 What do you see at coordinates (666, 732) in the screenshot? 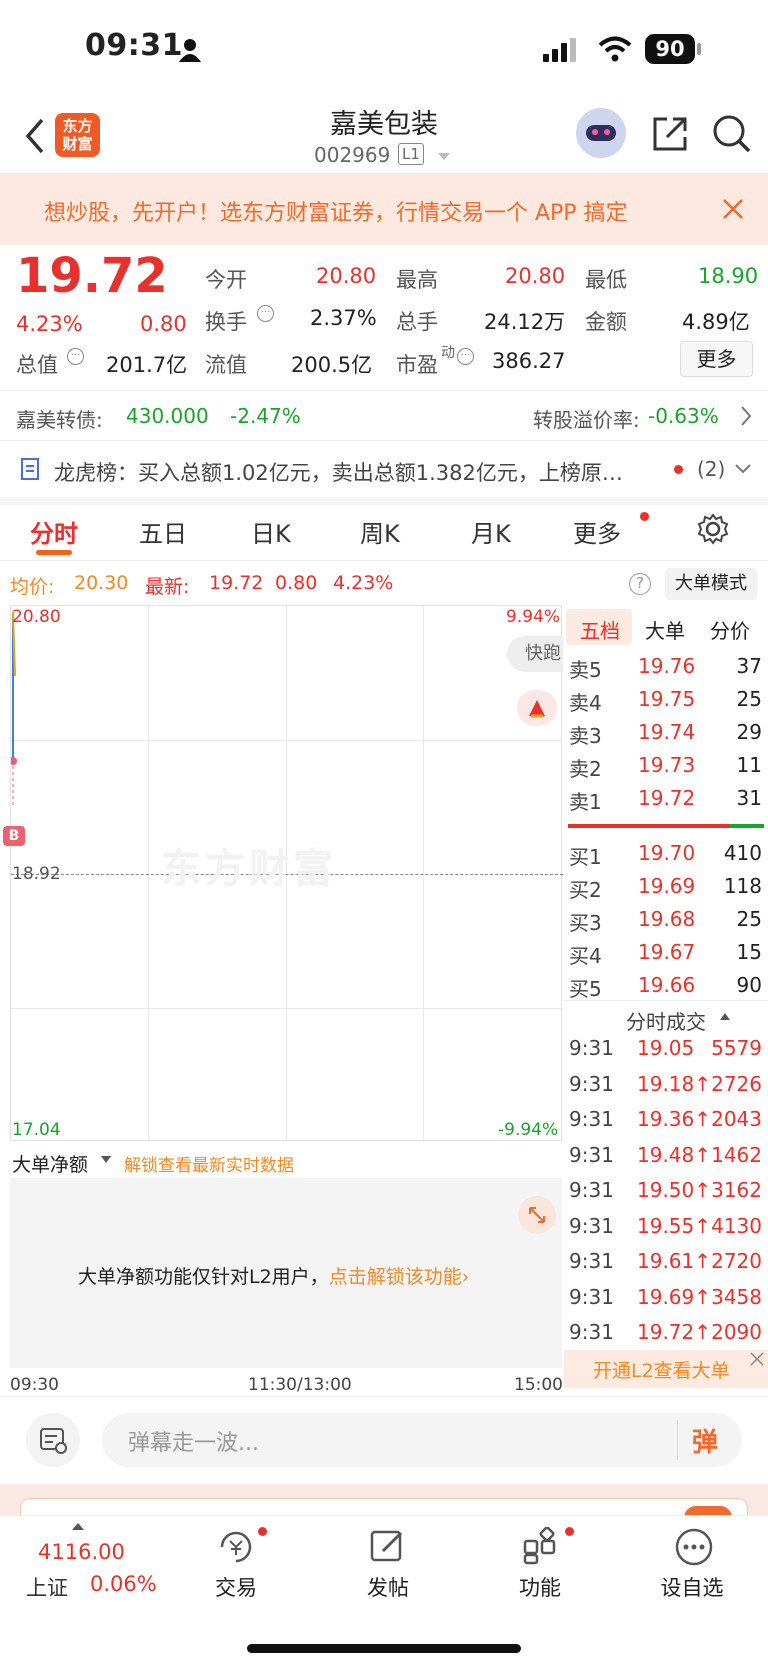
I see `ask-price: 19.74` at bounding box center [666, 732].